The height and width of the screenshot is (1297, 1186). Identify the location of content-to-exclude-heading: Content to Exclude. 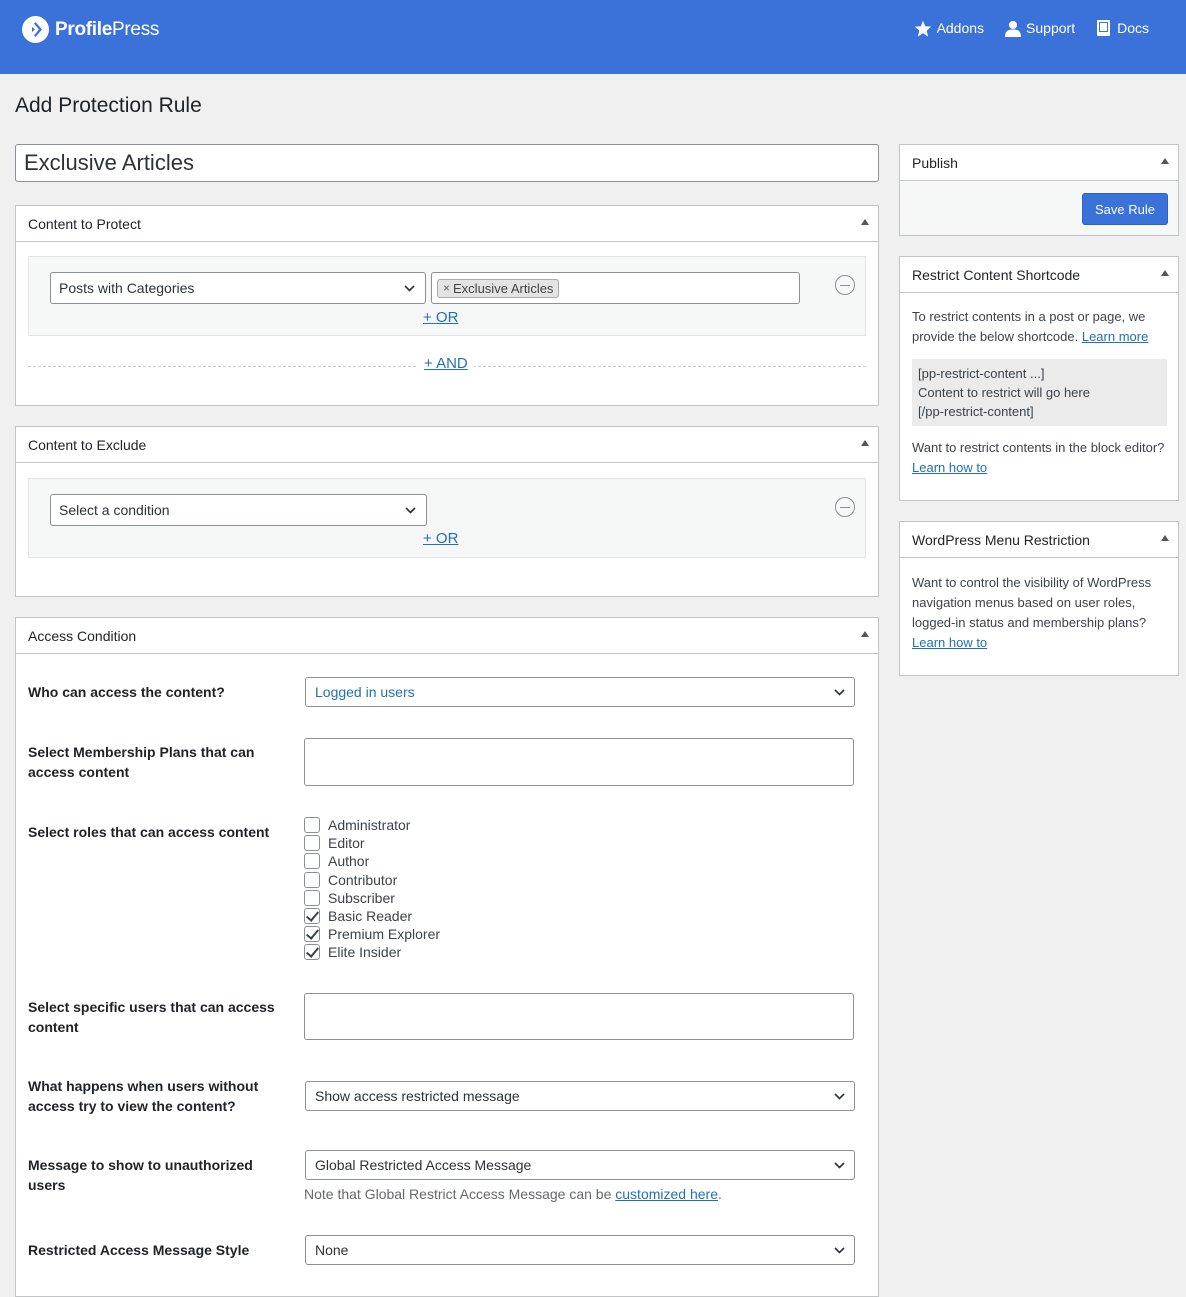
(87, 444).